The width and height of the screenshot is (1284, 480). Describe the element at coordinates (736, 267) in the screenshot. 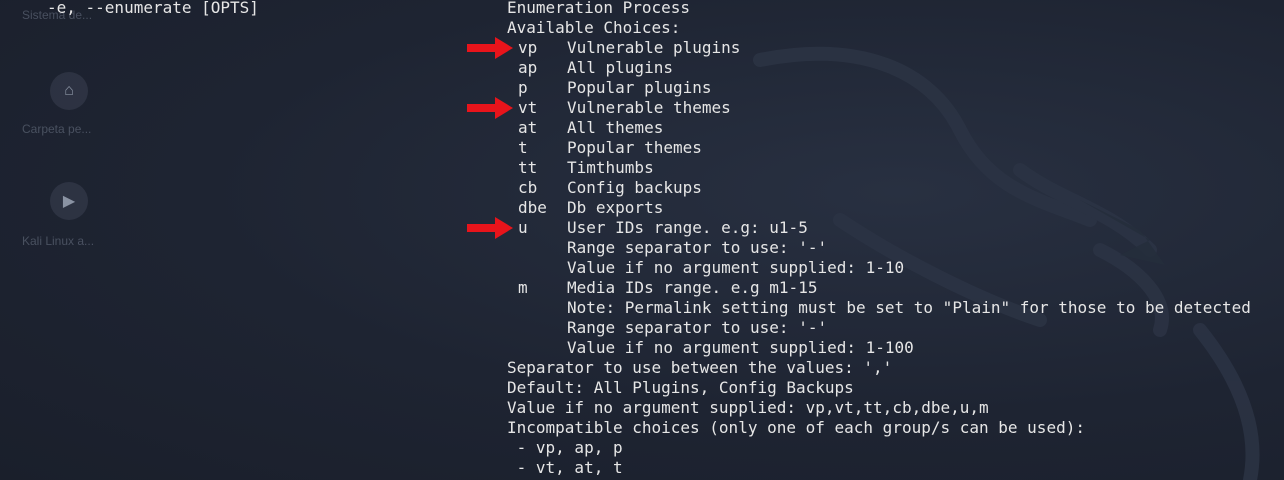

I see `choice-description: Value if no argument supplied: 1-10` at that location.